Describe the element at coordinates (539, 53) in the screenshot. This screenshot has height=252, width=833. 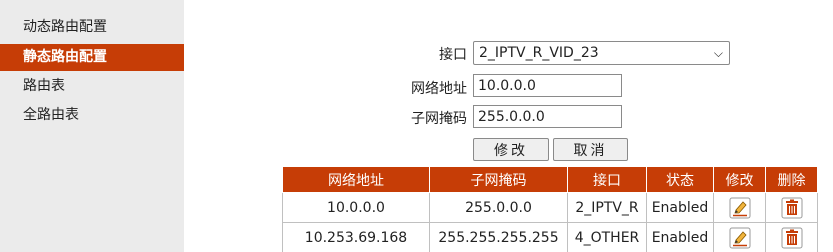
I see `interface-select-value: 2_IPTV_R_VID_23` at that location.